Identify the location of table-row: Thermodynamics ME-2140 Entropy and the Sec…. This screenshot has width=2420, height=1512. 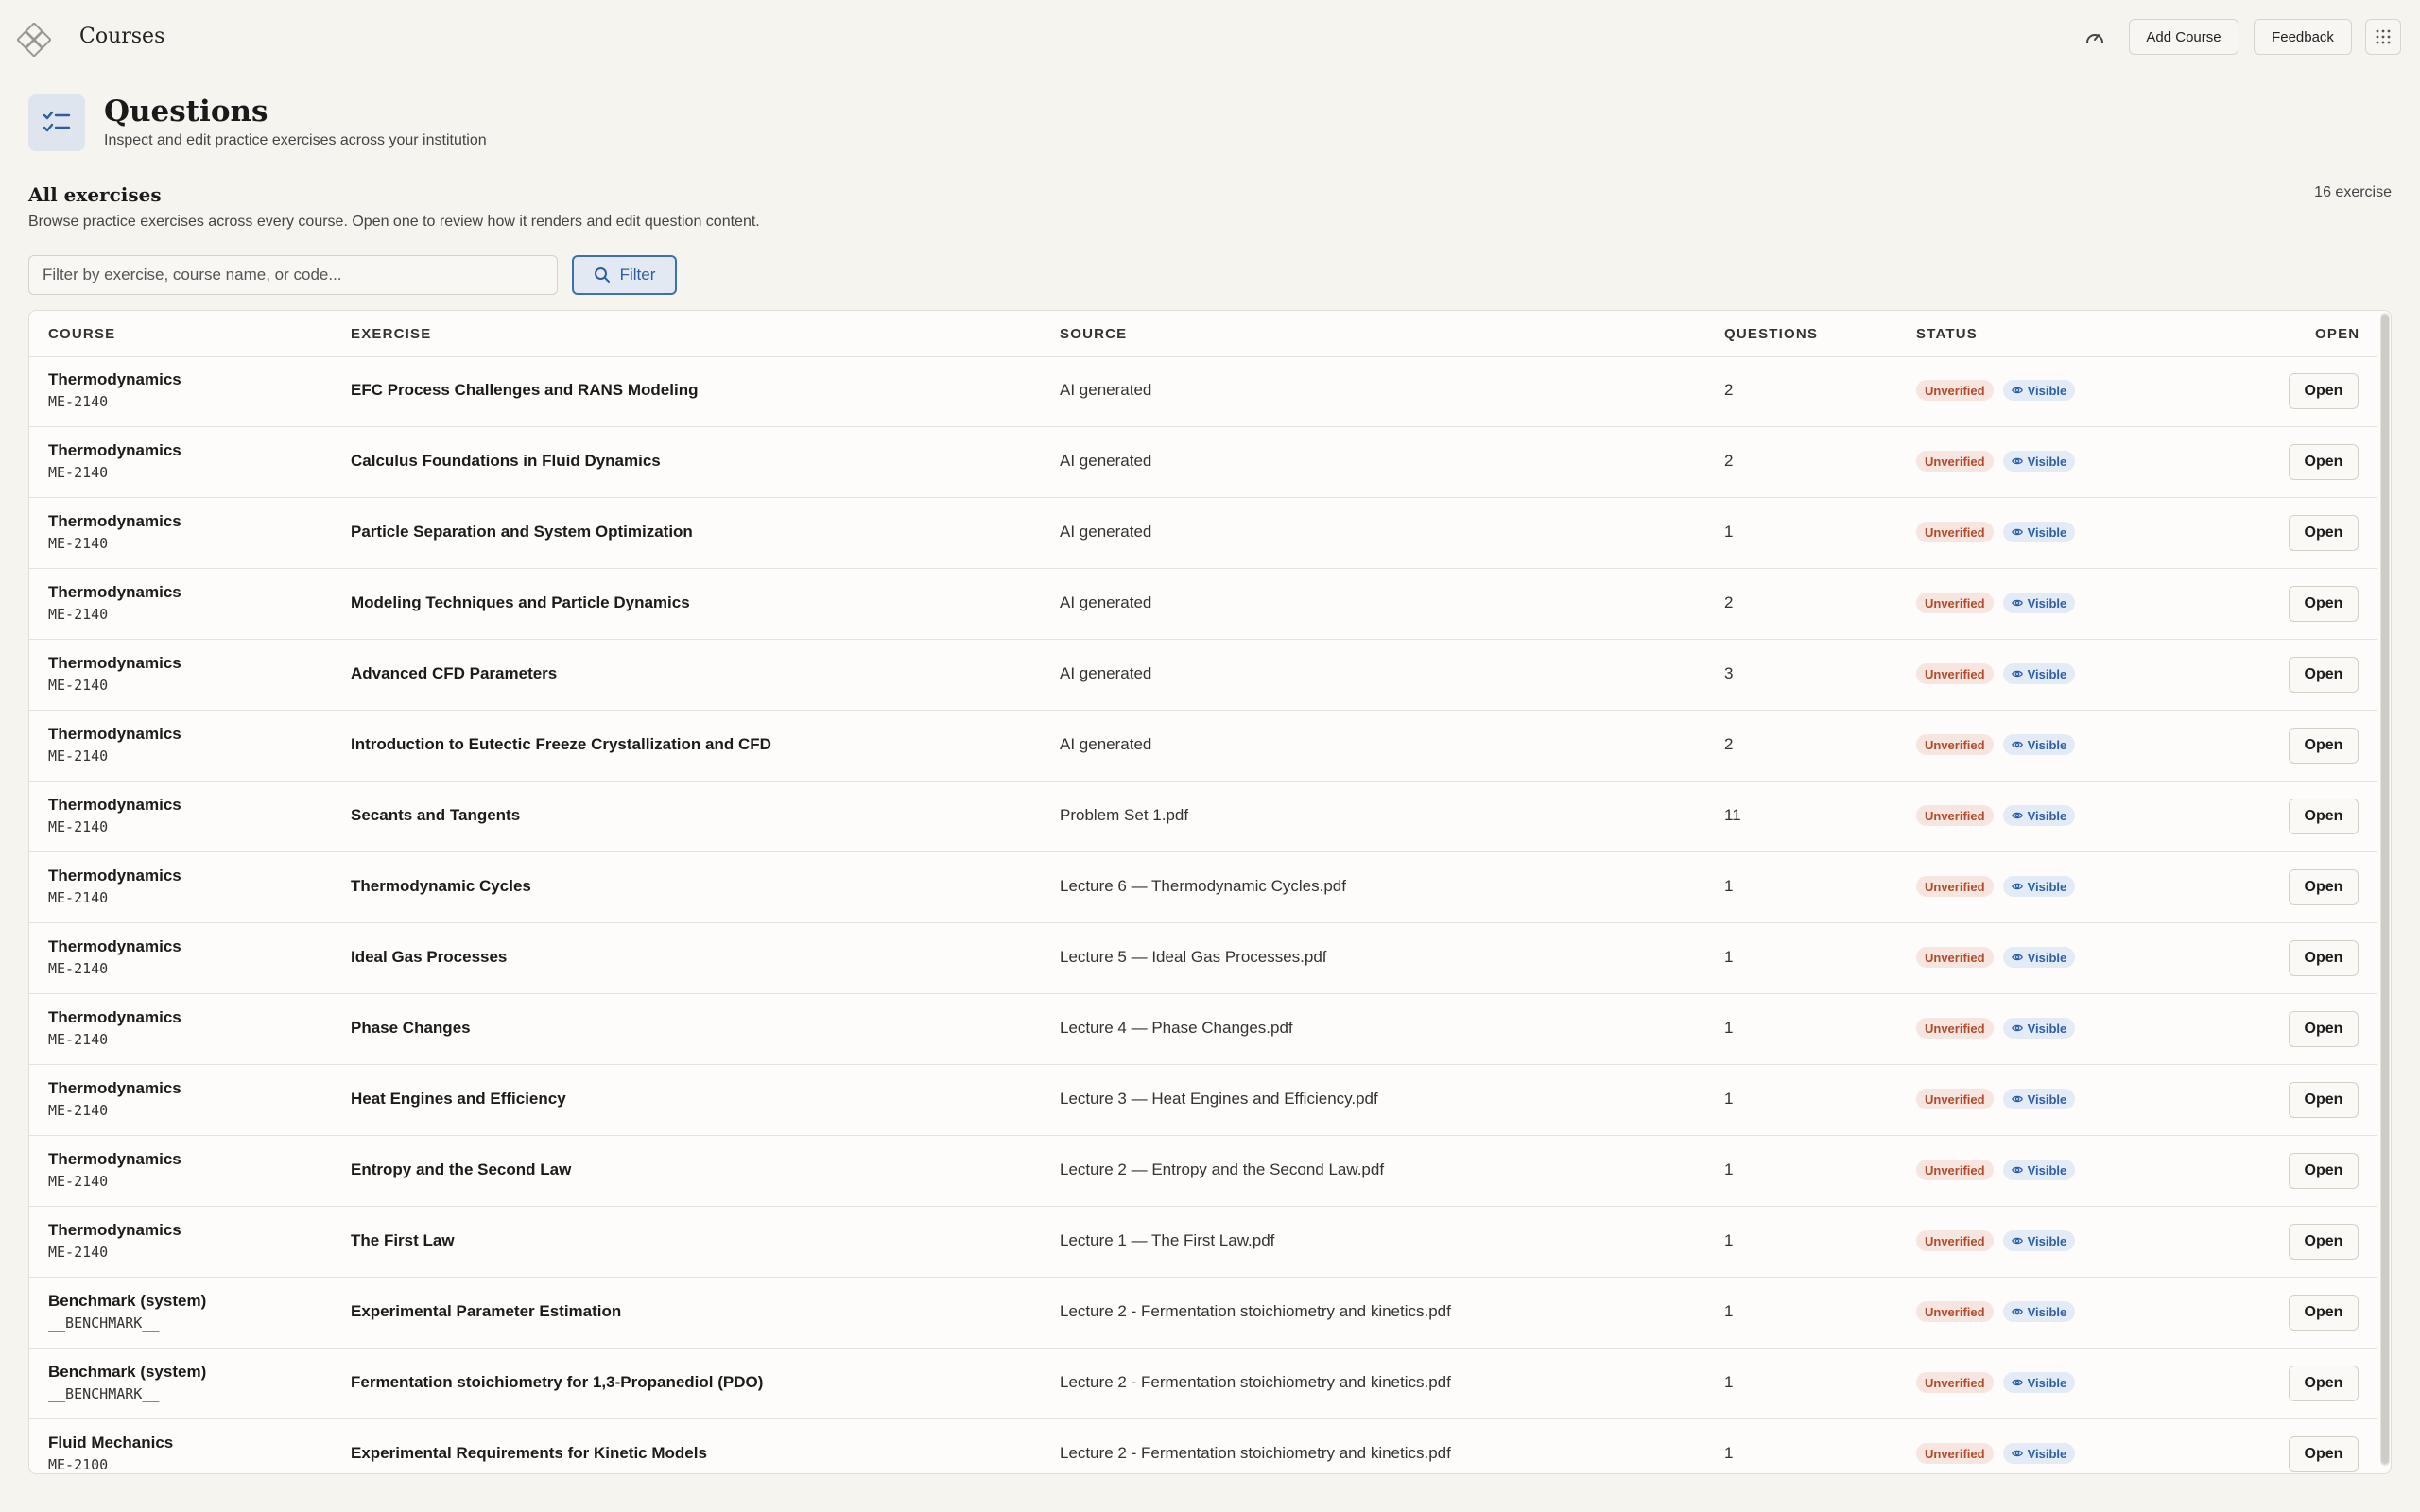
(1203, 1171).